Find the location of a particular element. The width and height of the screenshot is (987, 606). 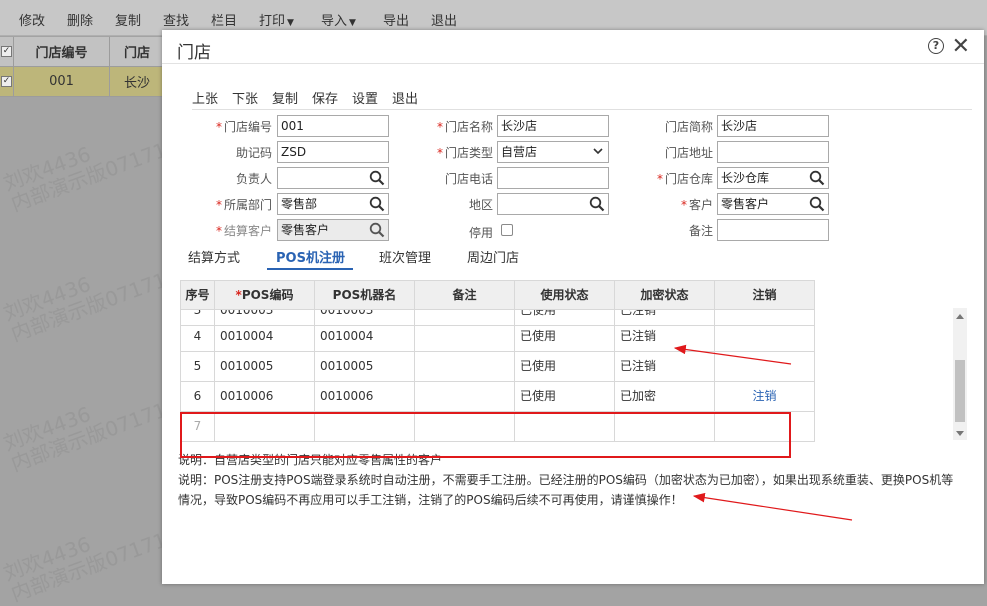

bg-find-button: 查找 is located at coordinates (176, 19).